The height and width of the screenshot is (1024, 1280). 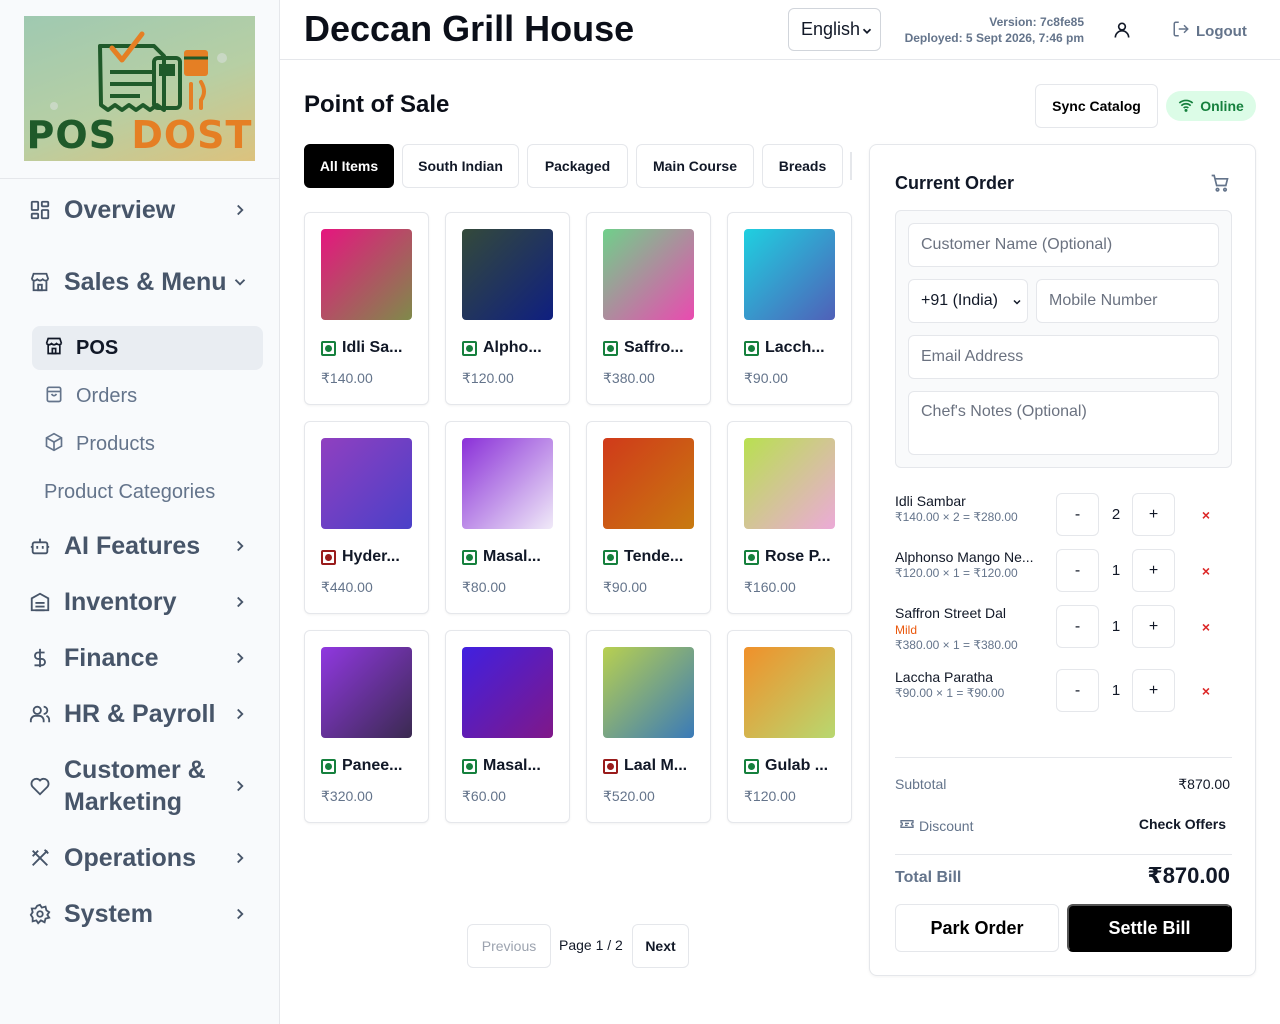 What do you see at coordinates (139, 914) in the screenshot?
I see `sidebar-item-system: System` at bounding box center [139, 914].